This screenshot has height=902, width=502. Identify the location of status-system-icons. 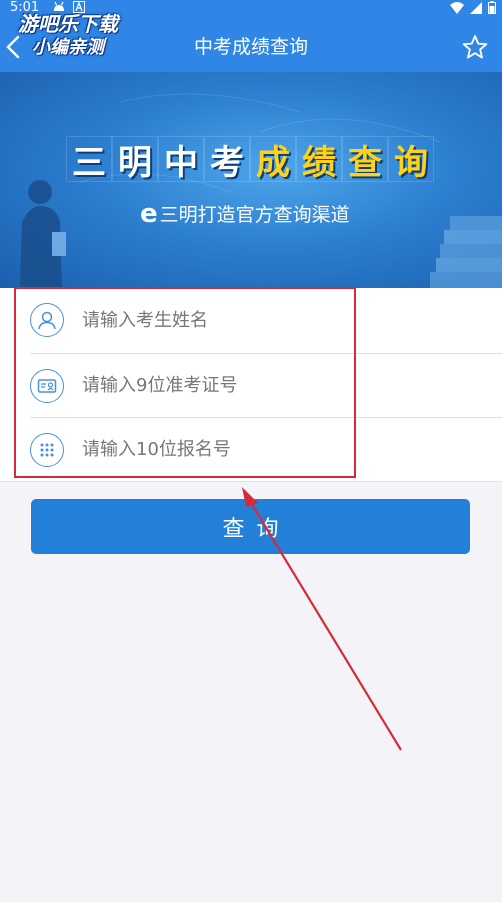
(473, 7).